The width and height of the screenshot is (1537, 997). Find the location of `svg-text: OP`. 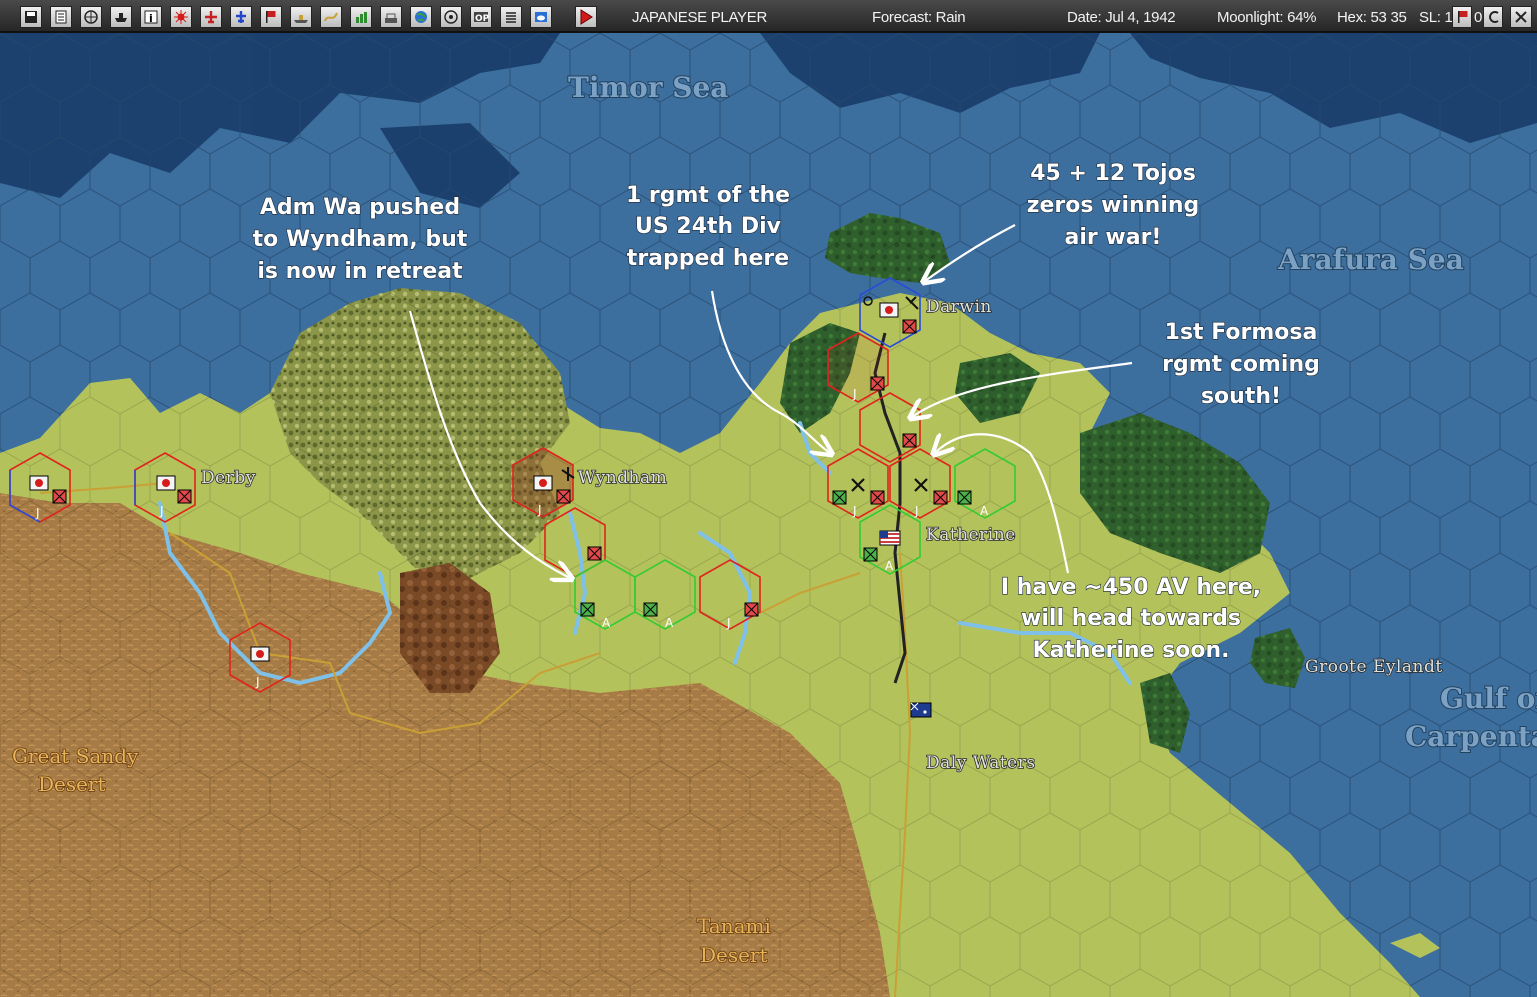

svg-text: OP is located at coordinates (482, 19).